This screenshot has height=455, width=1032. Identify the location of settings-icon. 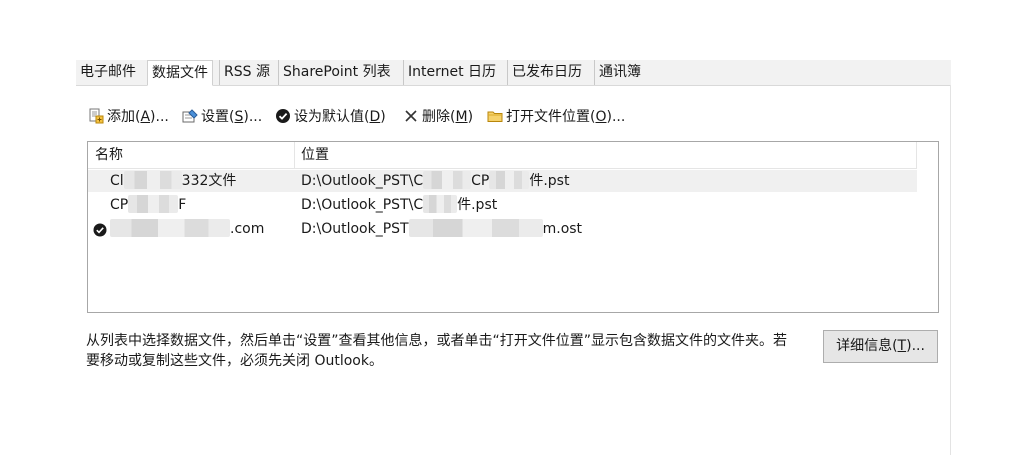
(190, 116).